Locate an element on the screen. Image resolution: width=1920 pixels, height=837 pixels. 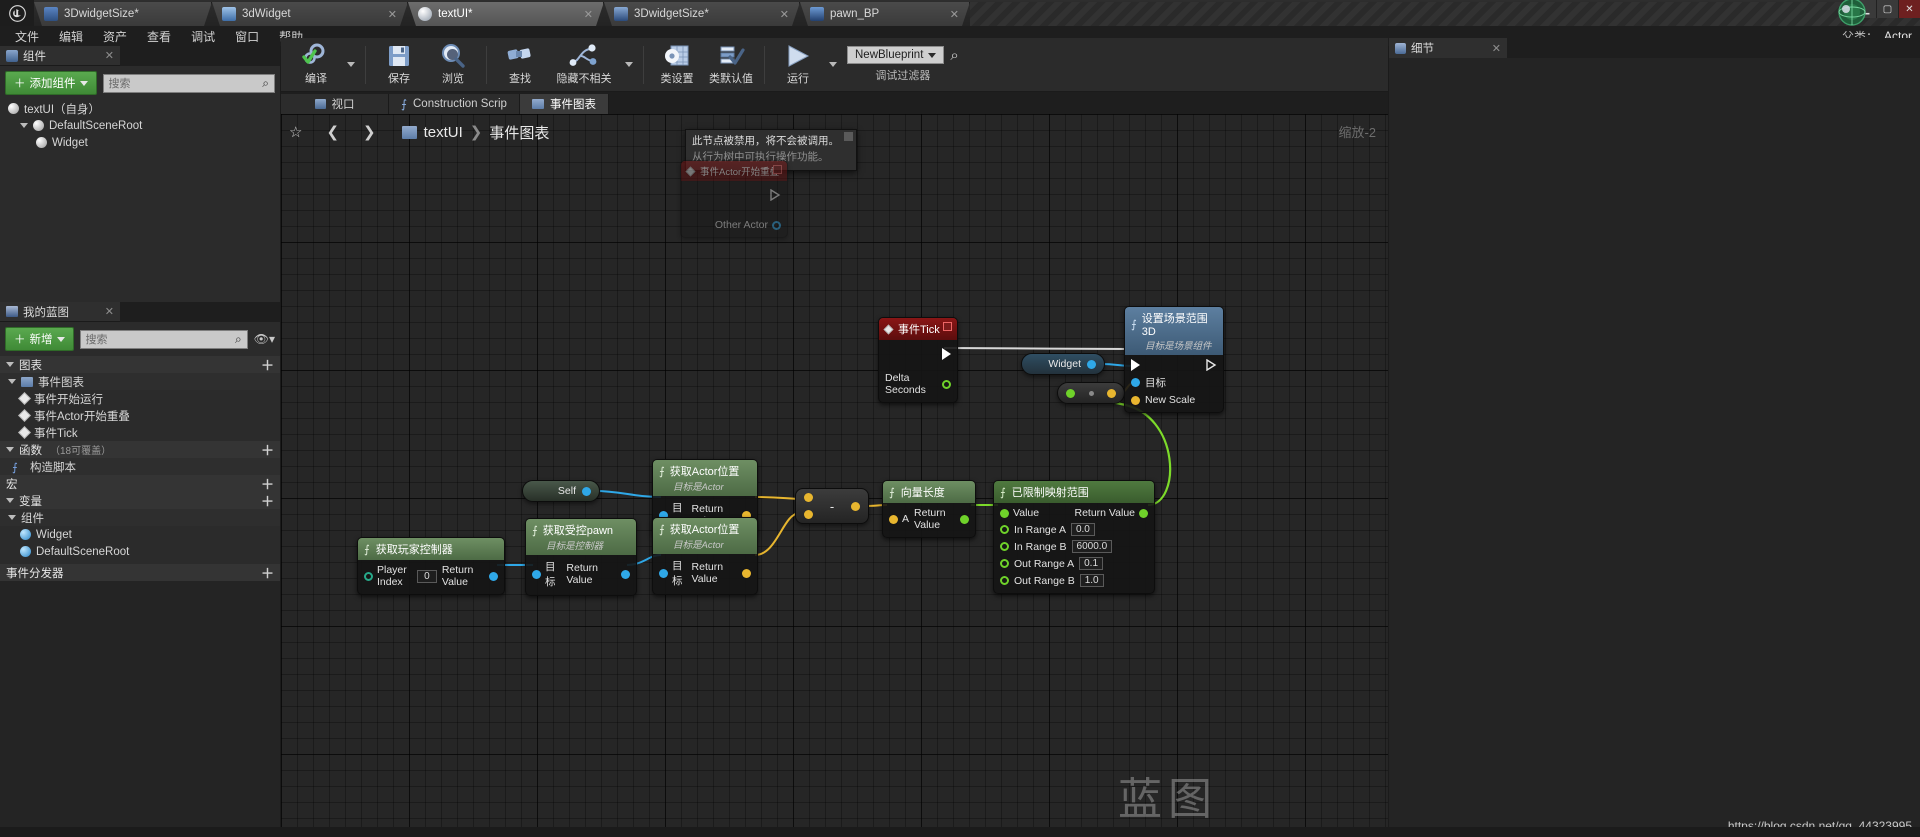
variable-item-widget: Widget is located at coordinates (140, 534).